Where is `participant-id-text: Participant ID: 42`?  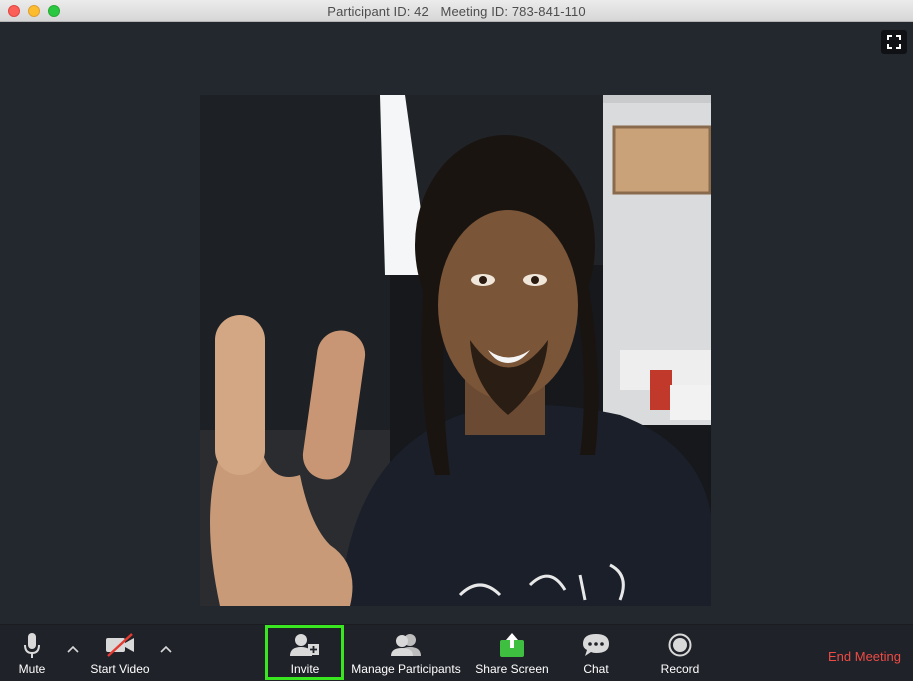 participant-id-text: Participant ID: 42 is located at coordinates (378, 11).